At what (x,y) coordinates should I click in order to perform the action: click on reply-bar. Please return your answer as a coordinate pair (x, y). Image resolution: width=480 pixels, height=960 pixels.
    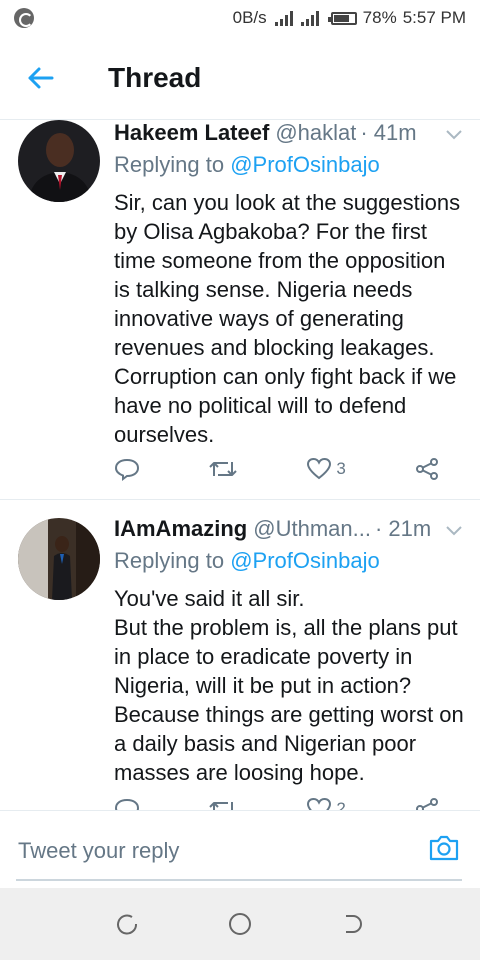
    Looking at the image, I should click on (240, 849).